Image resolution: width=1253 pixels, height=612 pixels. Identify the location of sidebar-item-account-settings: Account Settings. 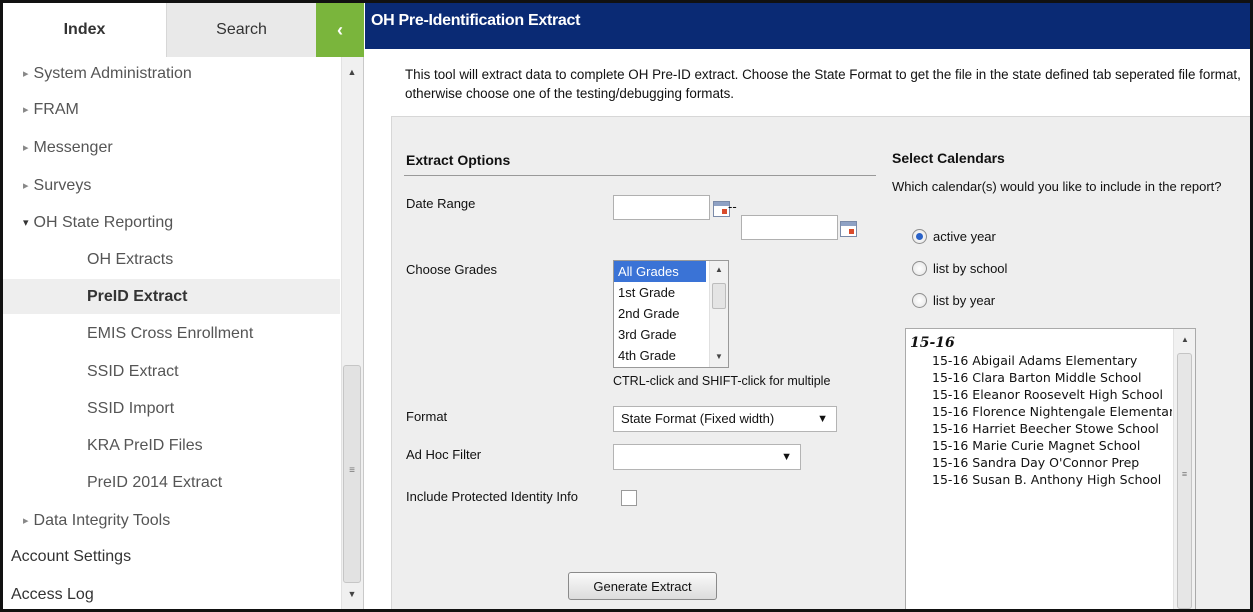
(71, 557).